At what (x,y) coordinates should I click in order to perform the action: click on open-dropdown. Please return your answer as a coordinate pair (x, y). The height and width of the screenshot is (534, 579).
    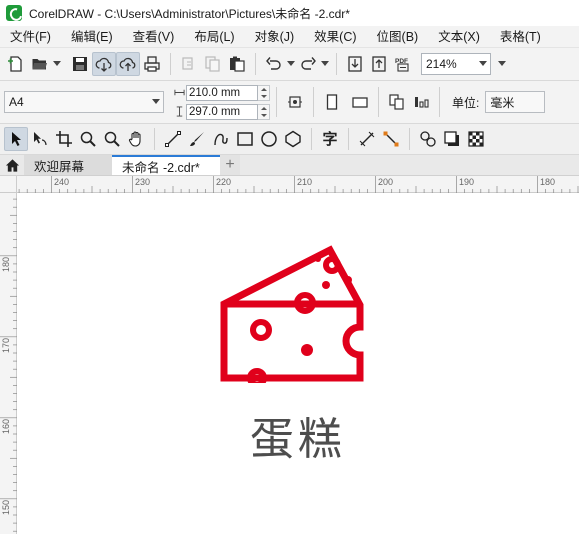
    Looking at the image, I should click on (57, 64).